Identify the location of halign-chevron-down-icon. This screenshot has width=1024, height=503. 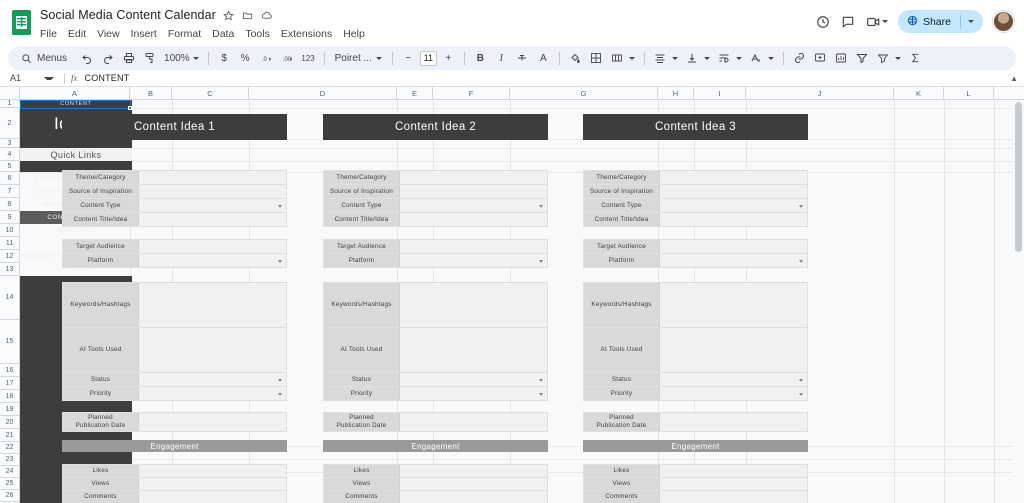
(674, 58).